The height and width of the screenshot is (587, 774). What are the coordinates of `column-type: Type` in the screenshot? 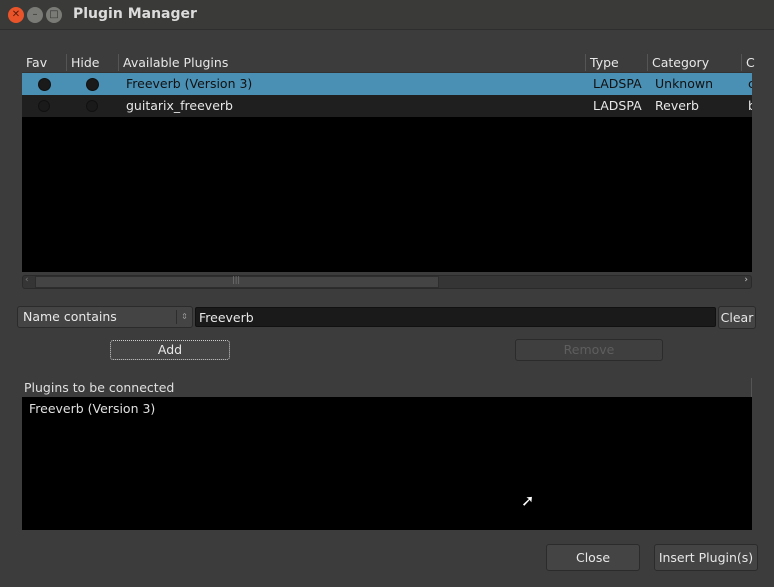 It's located at (602, 62).